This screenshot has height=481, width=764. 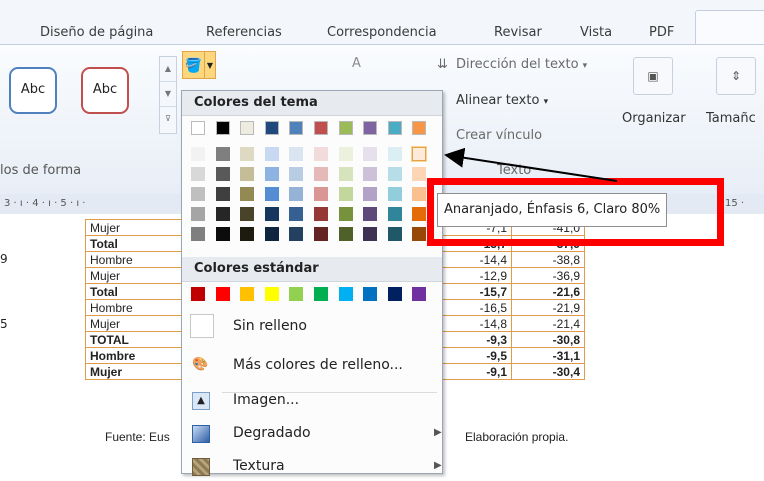 I want to click on arrange-icon: ▣, so click(x=653, y=76).